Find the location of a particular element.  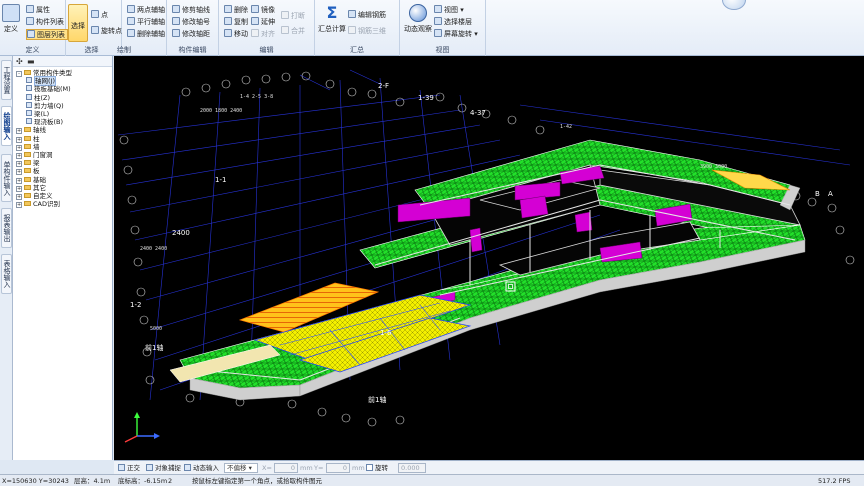

tree-folder: + 其它 is located at coordinates (31, 188).